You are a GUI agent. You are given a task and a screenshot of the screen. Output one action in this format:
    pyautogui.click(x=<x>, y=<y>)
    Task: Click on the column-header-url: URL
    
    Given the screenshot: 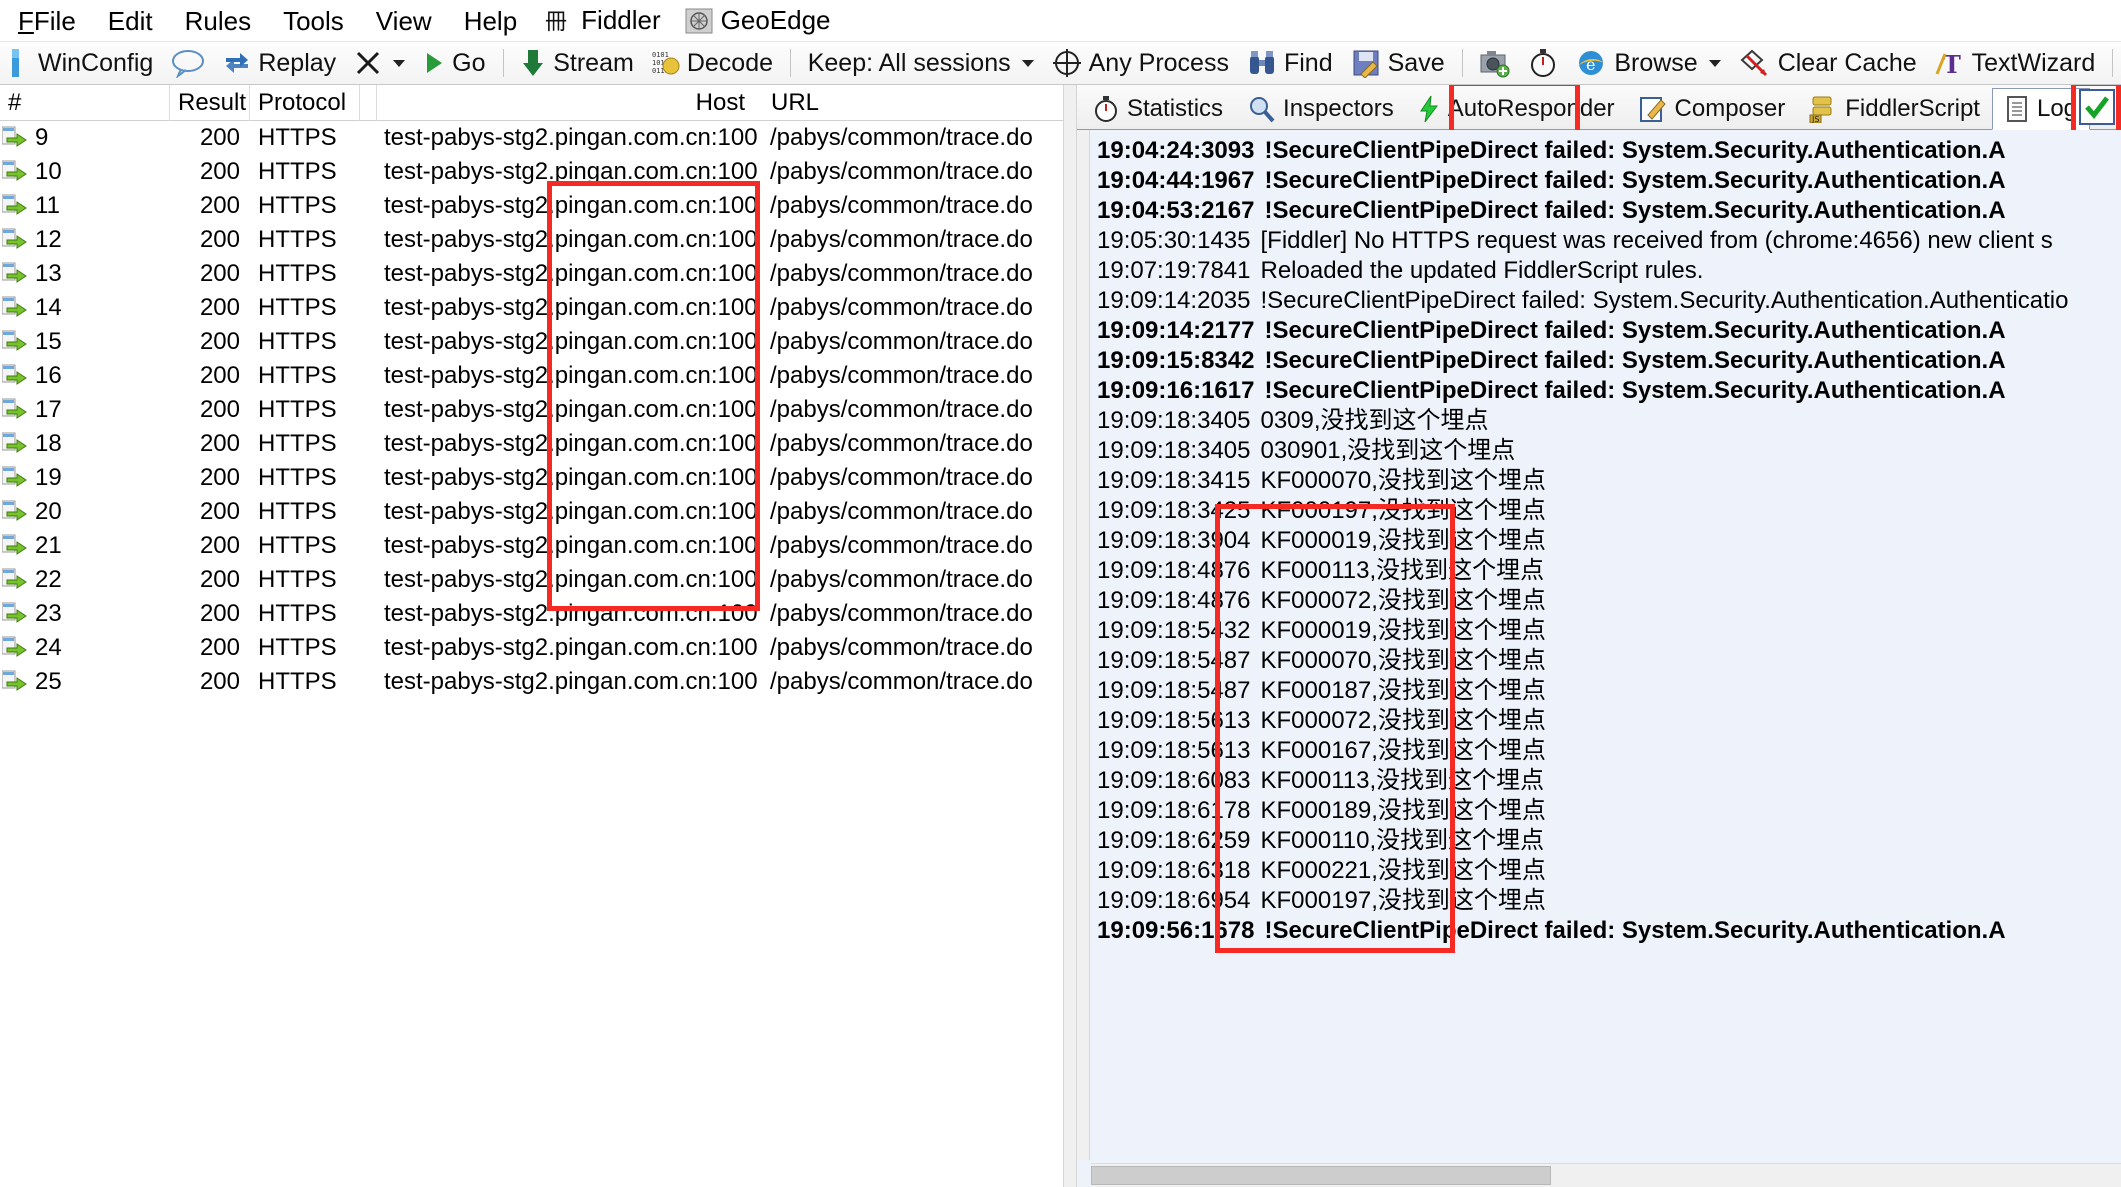 What is the action you would take?
    pyautogui.click(x=907, y=103)
    